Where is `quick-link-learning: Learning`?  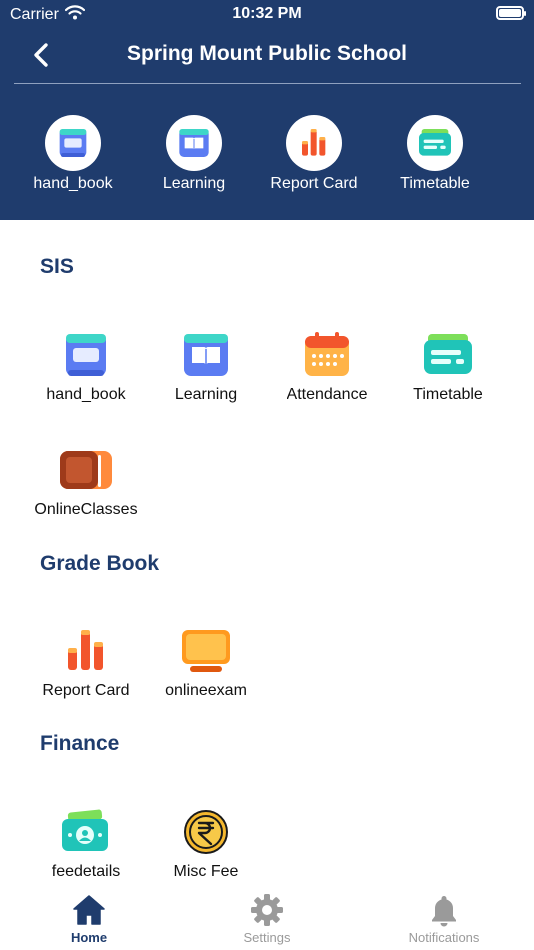 quick-link-learning: Learning is located at coordinates (194, 154).